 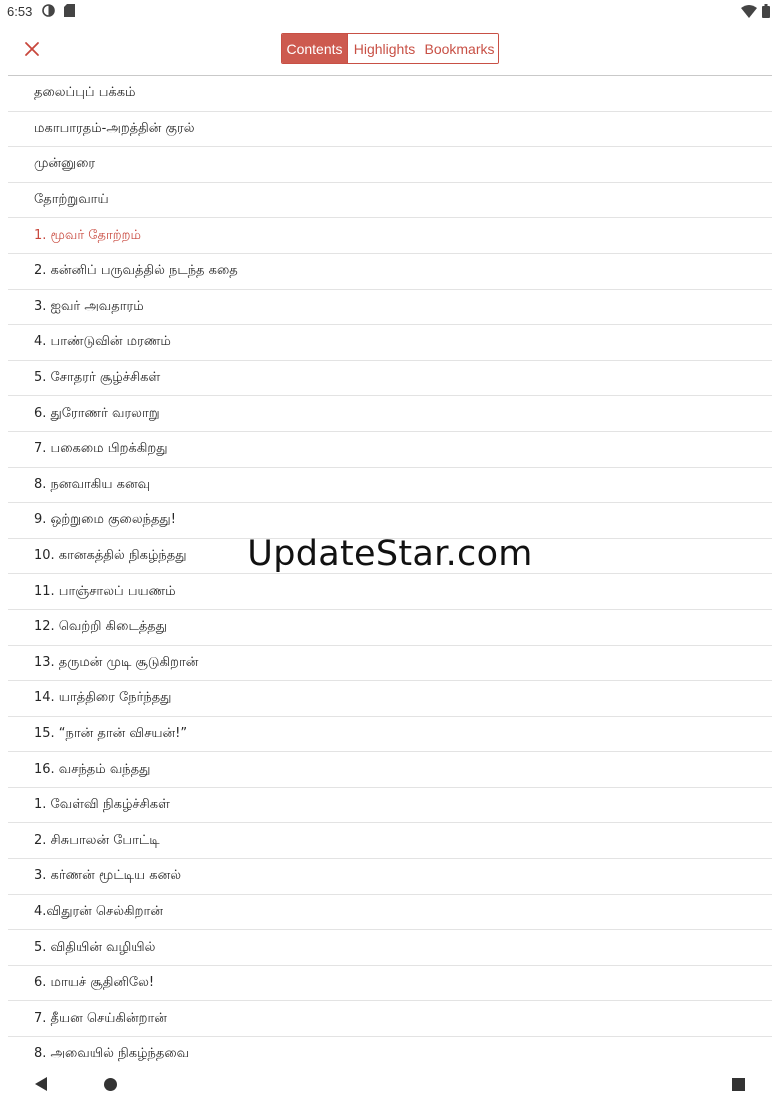 What do you see at coordinates (390, 877) in the screenshot?
I see `toc-item: 3. கர்ணன் மூட்டிய கனல்` at bounding box center [390, 877].